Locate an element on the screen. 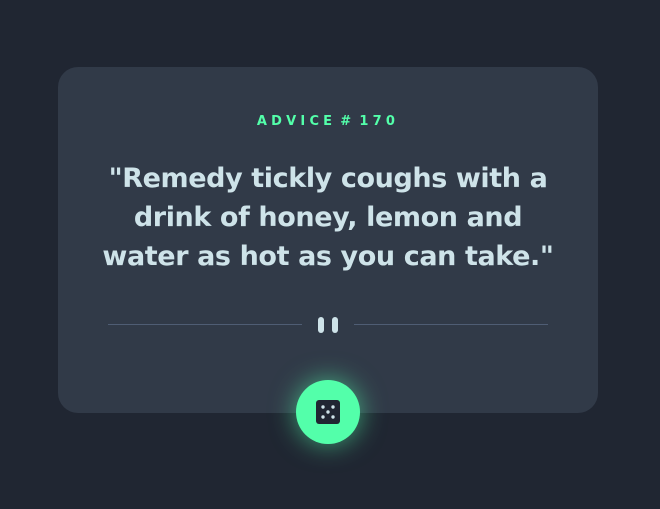 The image size is (660, 509). dice-button is located at coordinates (328, 412).